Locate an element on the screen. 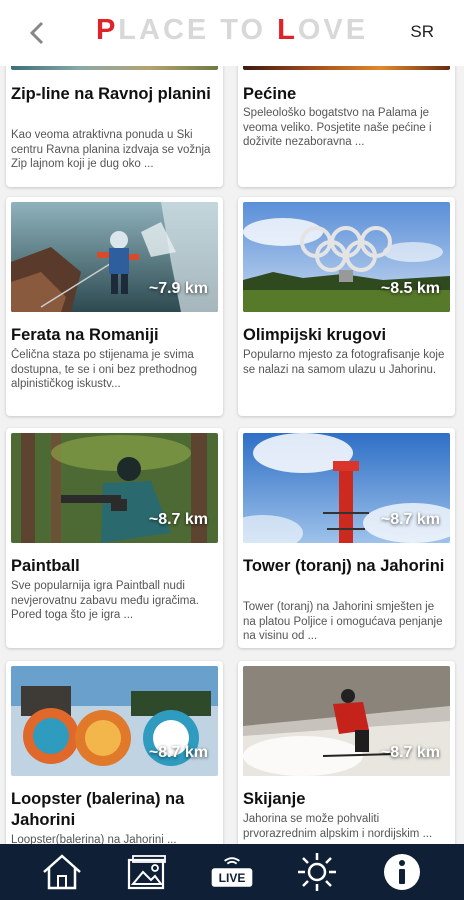 This screenshot has height=900, width=464. logo-letter-p: P is located at coordinates (107, 30).